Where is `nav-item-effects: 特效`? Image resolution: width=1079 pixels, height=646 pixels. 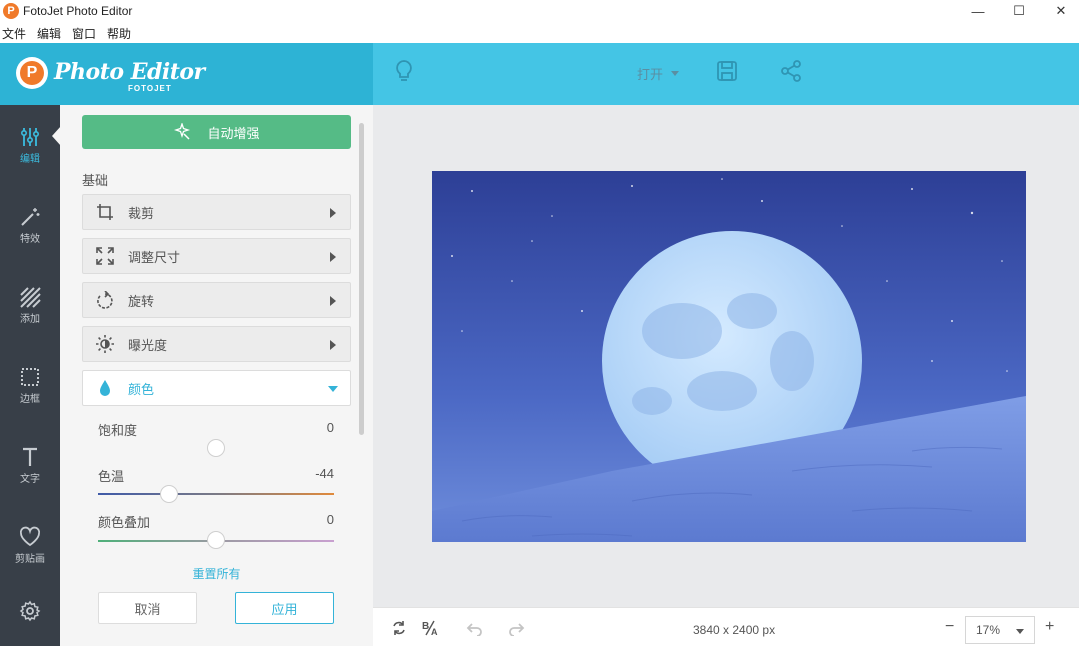 nav-item-effects: 特效 is located at coordinates (30, 225).